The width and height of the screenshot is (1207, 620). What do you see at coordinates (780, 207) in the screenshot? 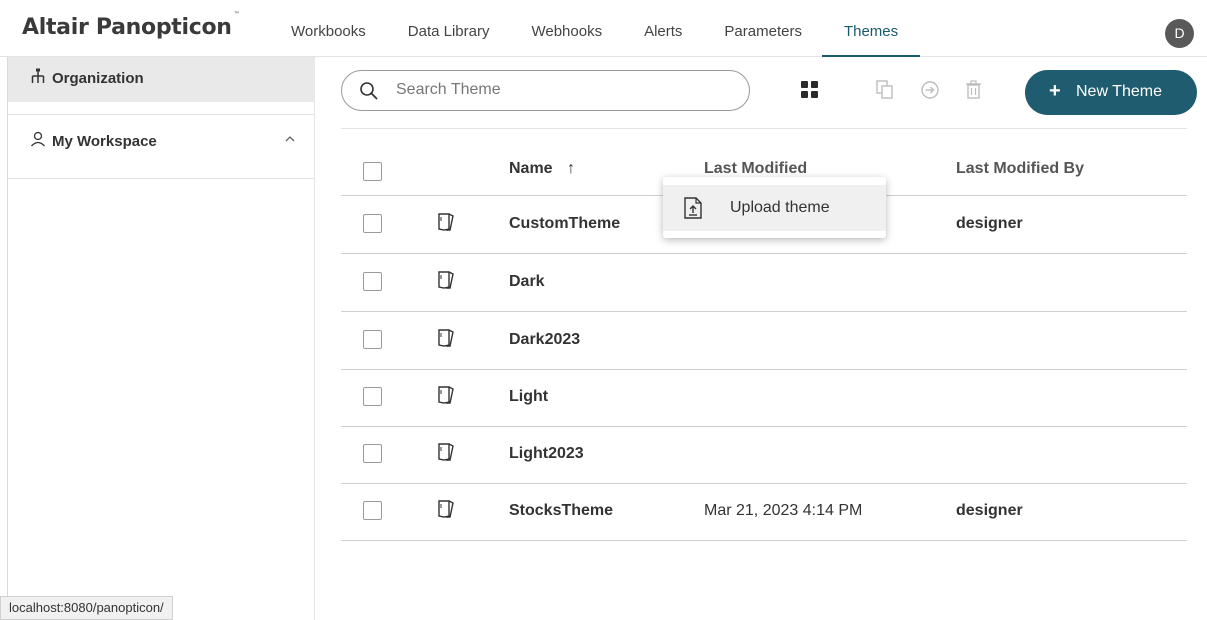
I see `upload-theme-label: Upload theme` at bounding box center [780, 207].